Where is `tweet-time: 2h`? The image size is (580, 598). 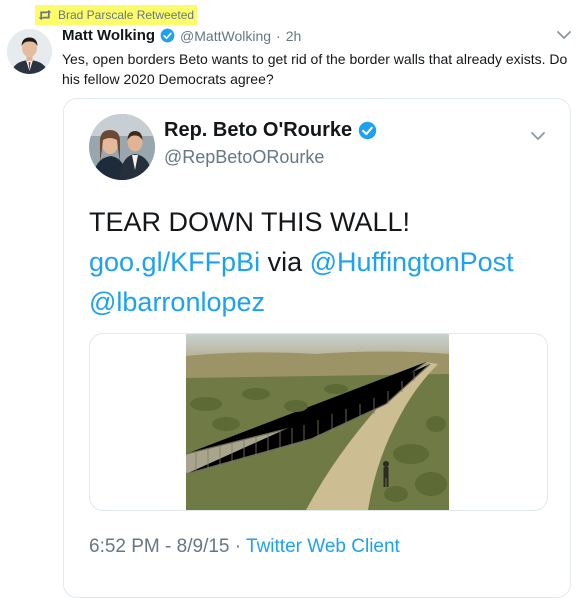 tweet-time: 2h is located at coordinates (294, 36).